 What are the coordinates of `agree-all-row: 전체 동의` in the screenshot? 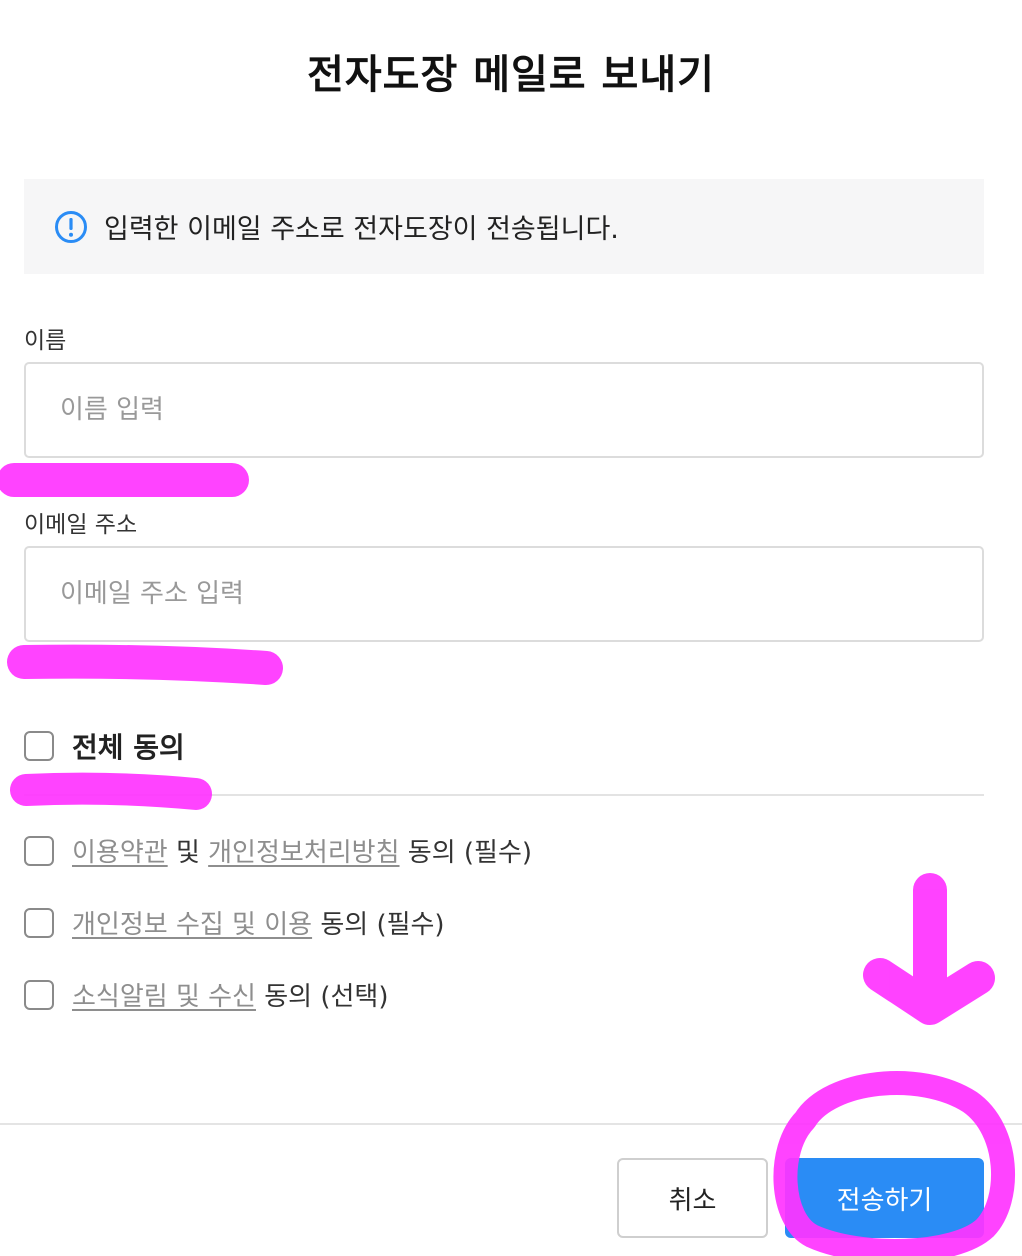 It's located at (104, 746).